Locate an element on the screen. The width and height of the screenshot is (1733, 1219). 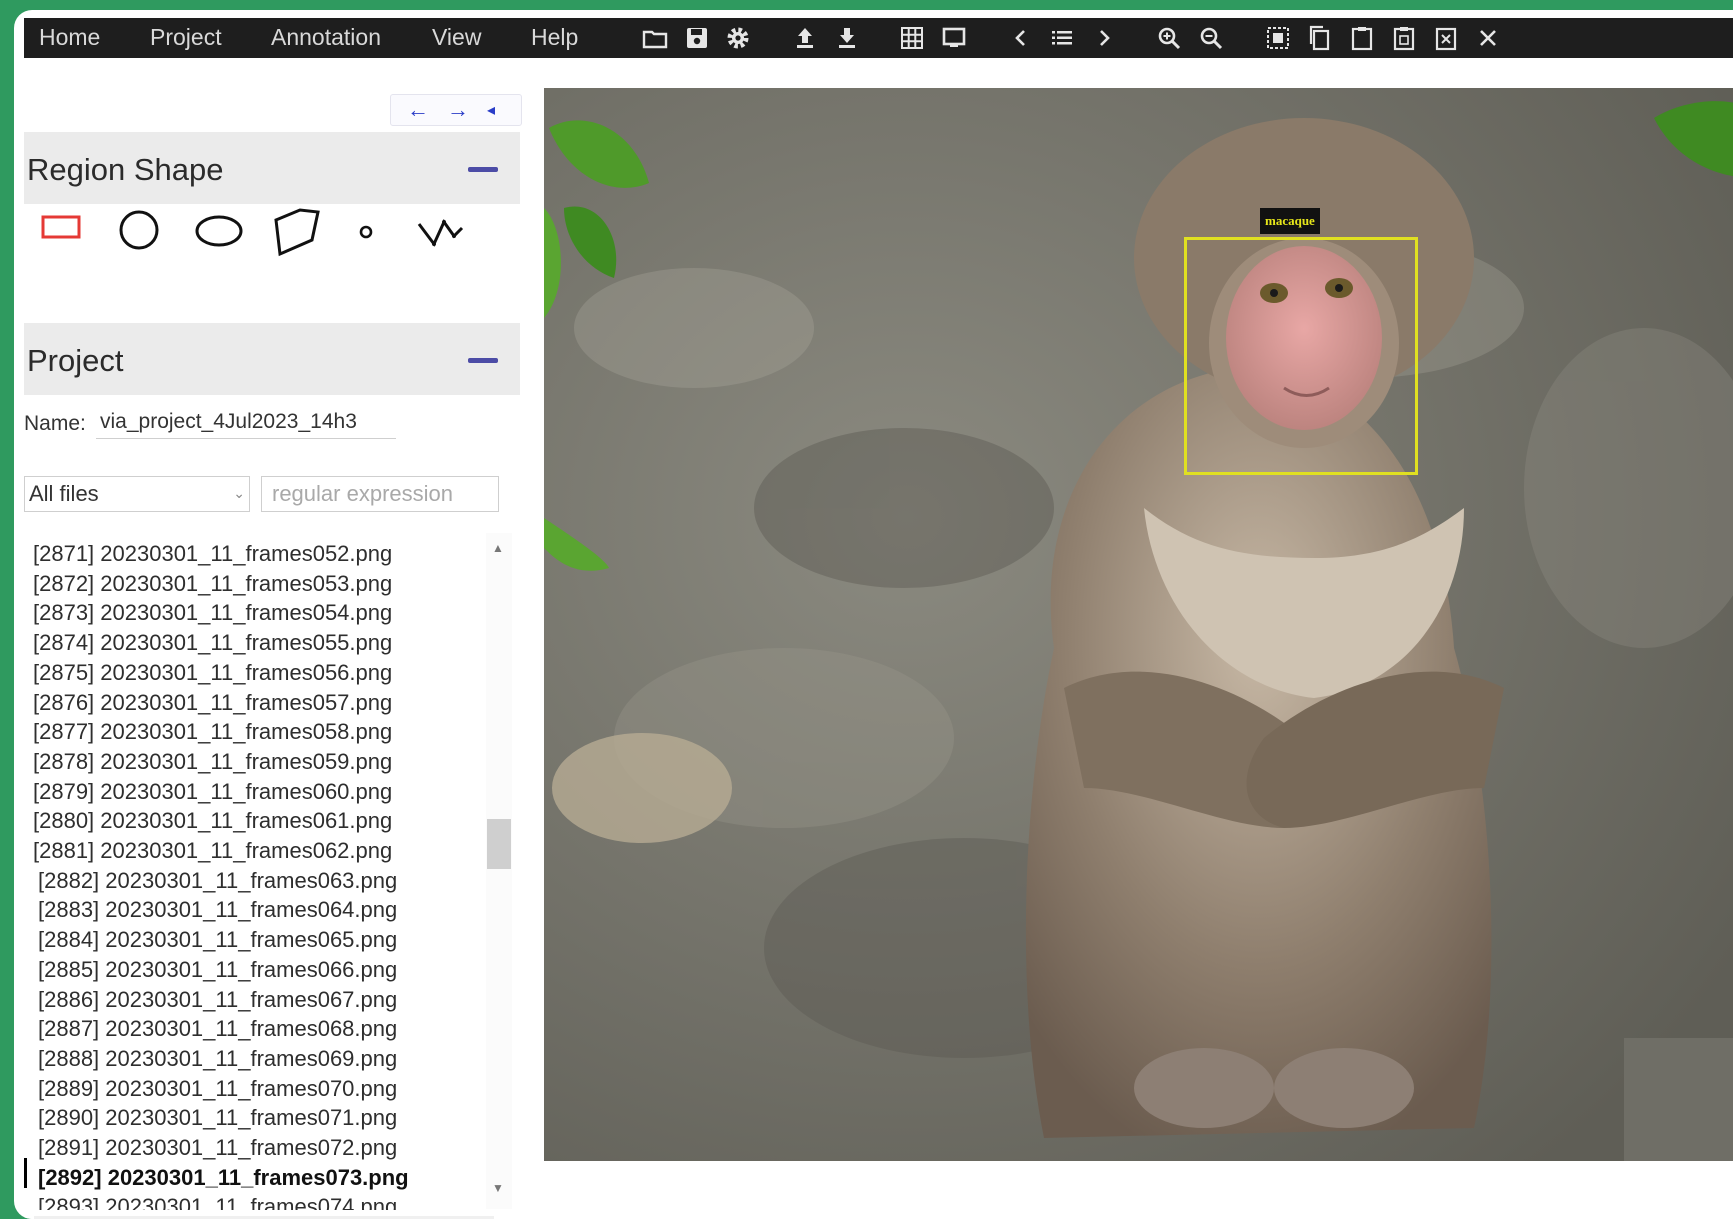
ellipse-shape-icon is located at coordinates (219, 231).